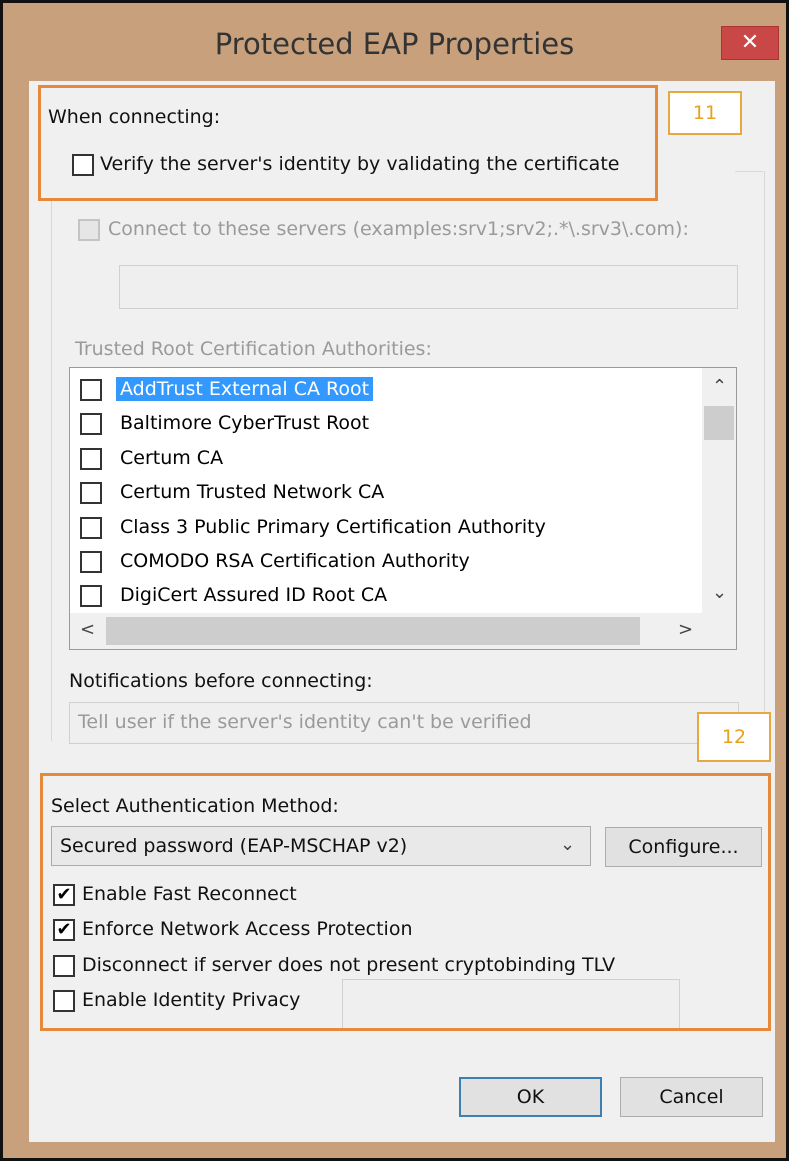 This screenshot has height=1161, width=789. I want to click on horizontal-scroll-thumb, so click(373, 631).